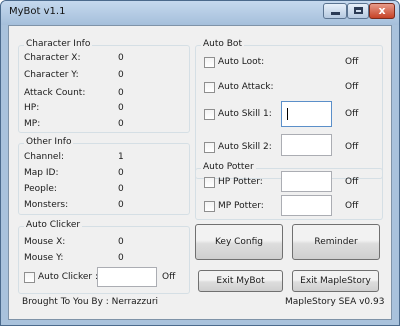 The height and width of the screenshot is (326, 400). What do you see at coordinates (335, 11) in the screenshot?
I see `minimize-button` at bounding box center [335, 11].